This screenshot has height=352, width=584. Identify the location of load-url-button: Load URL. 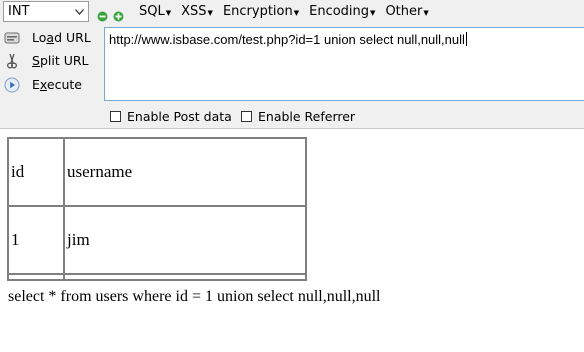
(50, 38).